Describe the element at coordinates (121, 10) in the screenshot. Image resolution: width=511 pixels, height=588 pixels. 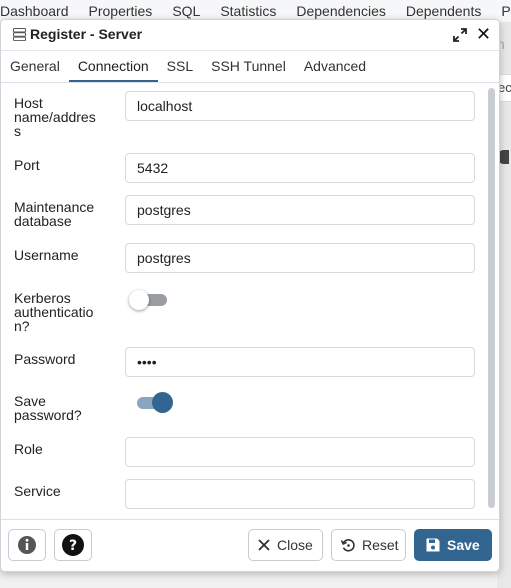
I see `bg-tab-properties: Properties` at that location.